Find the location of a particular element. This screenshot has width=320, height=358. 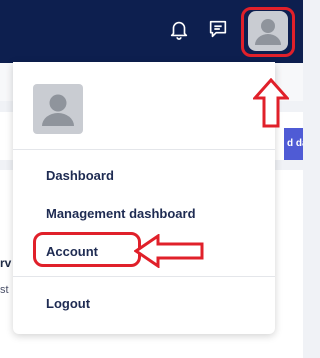

left-arrow-annotation-icon is located at coordinates (169, 251).